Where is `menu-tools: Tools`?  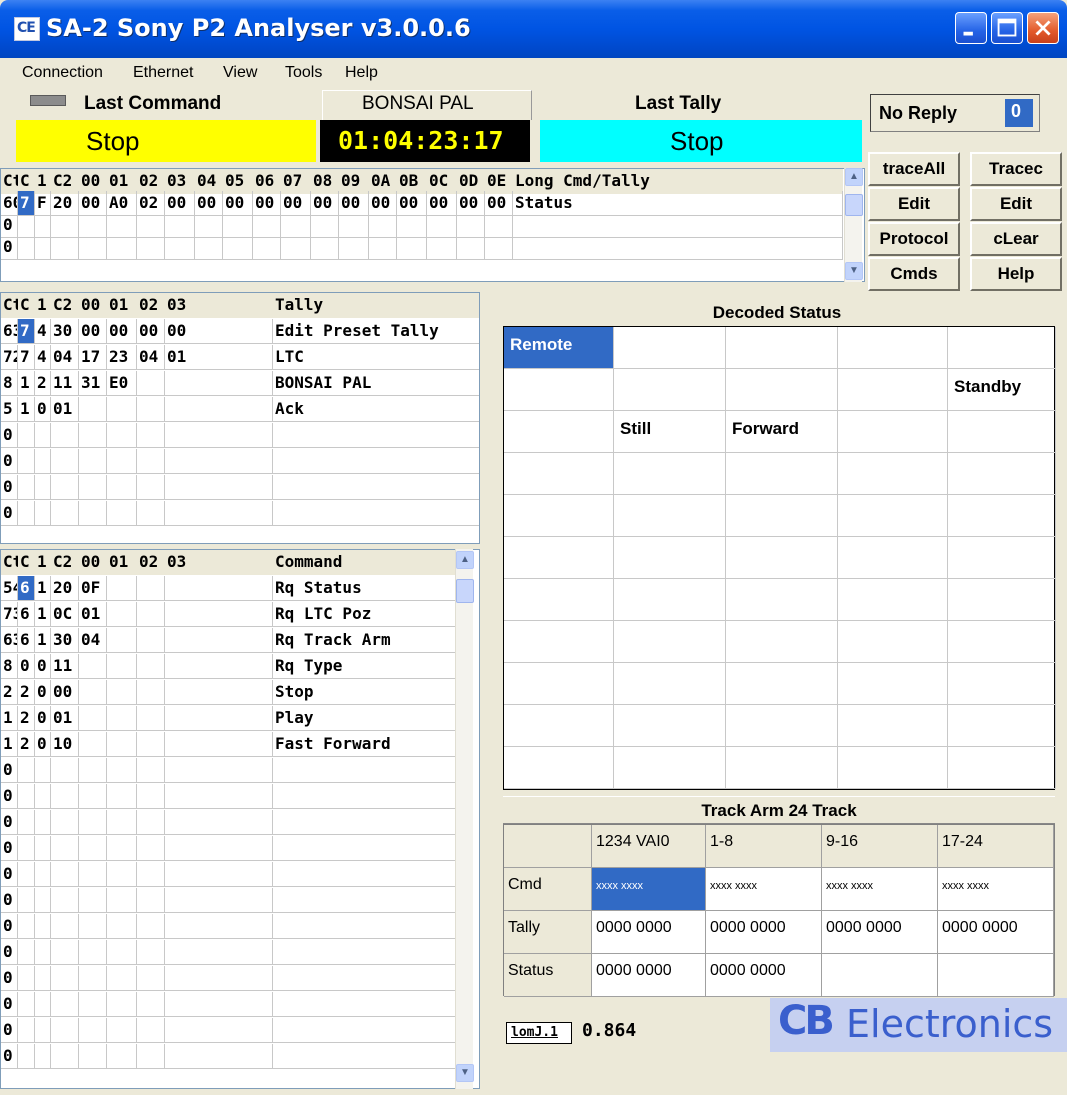 menu-tools: Tools is located at coordinates (303, 73).